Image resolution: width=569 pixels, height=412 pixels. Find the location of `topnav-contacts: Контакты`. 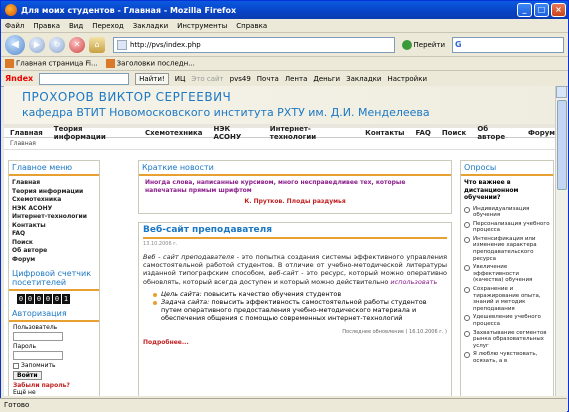

topnav-contacts: Контакты is located at coordinates (384, 133).